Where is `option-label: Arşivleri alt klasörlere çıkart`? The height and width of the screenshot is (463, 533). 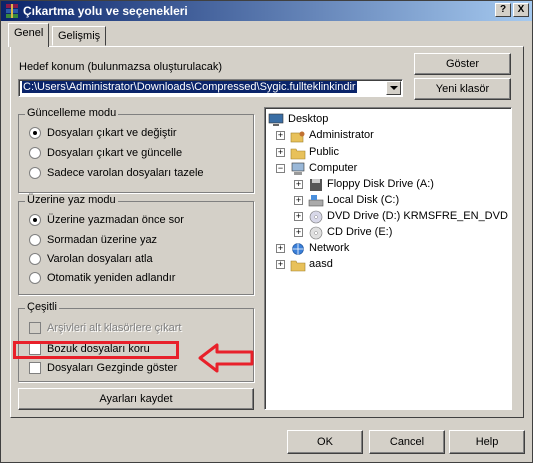 option-label: Arşivleri alt klasörlere çıkart is located at coordinates (114, 328).